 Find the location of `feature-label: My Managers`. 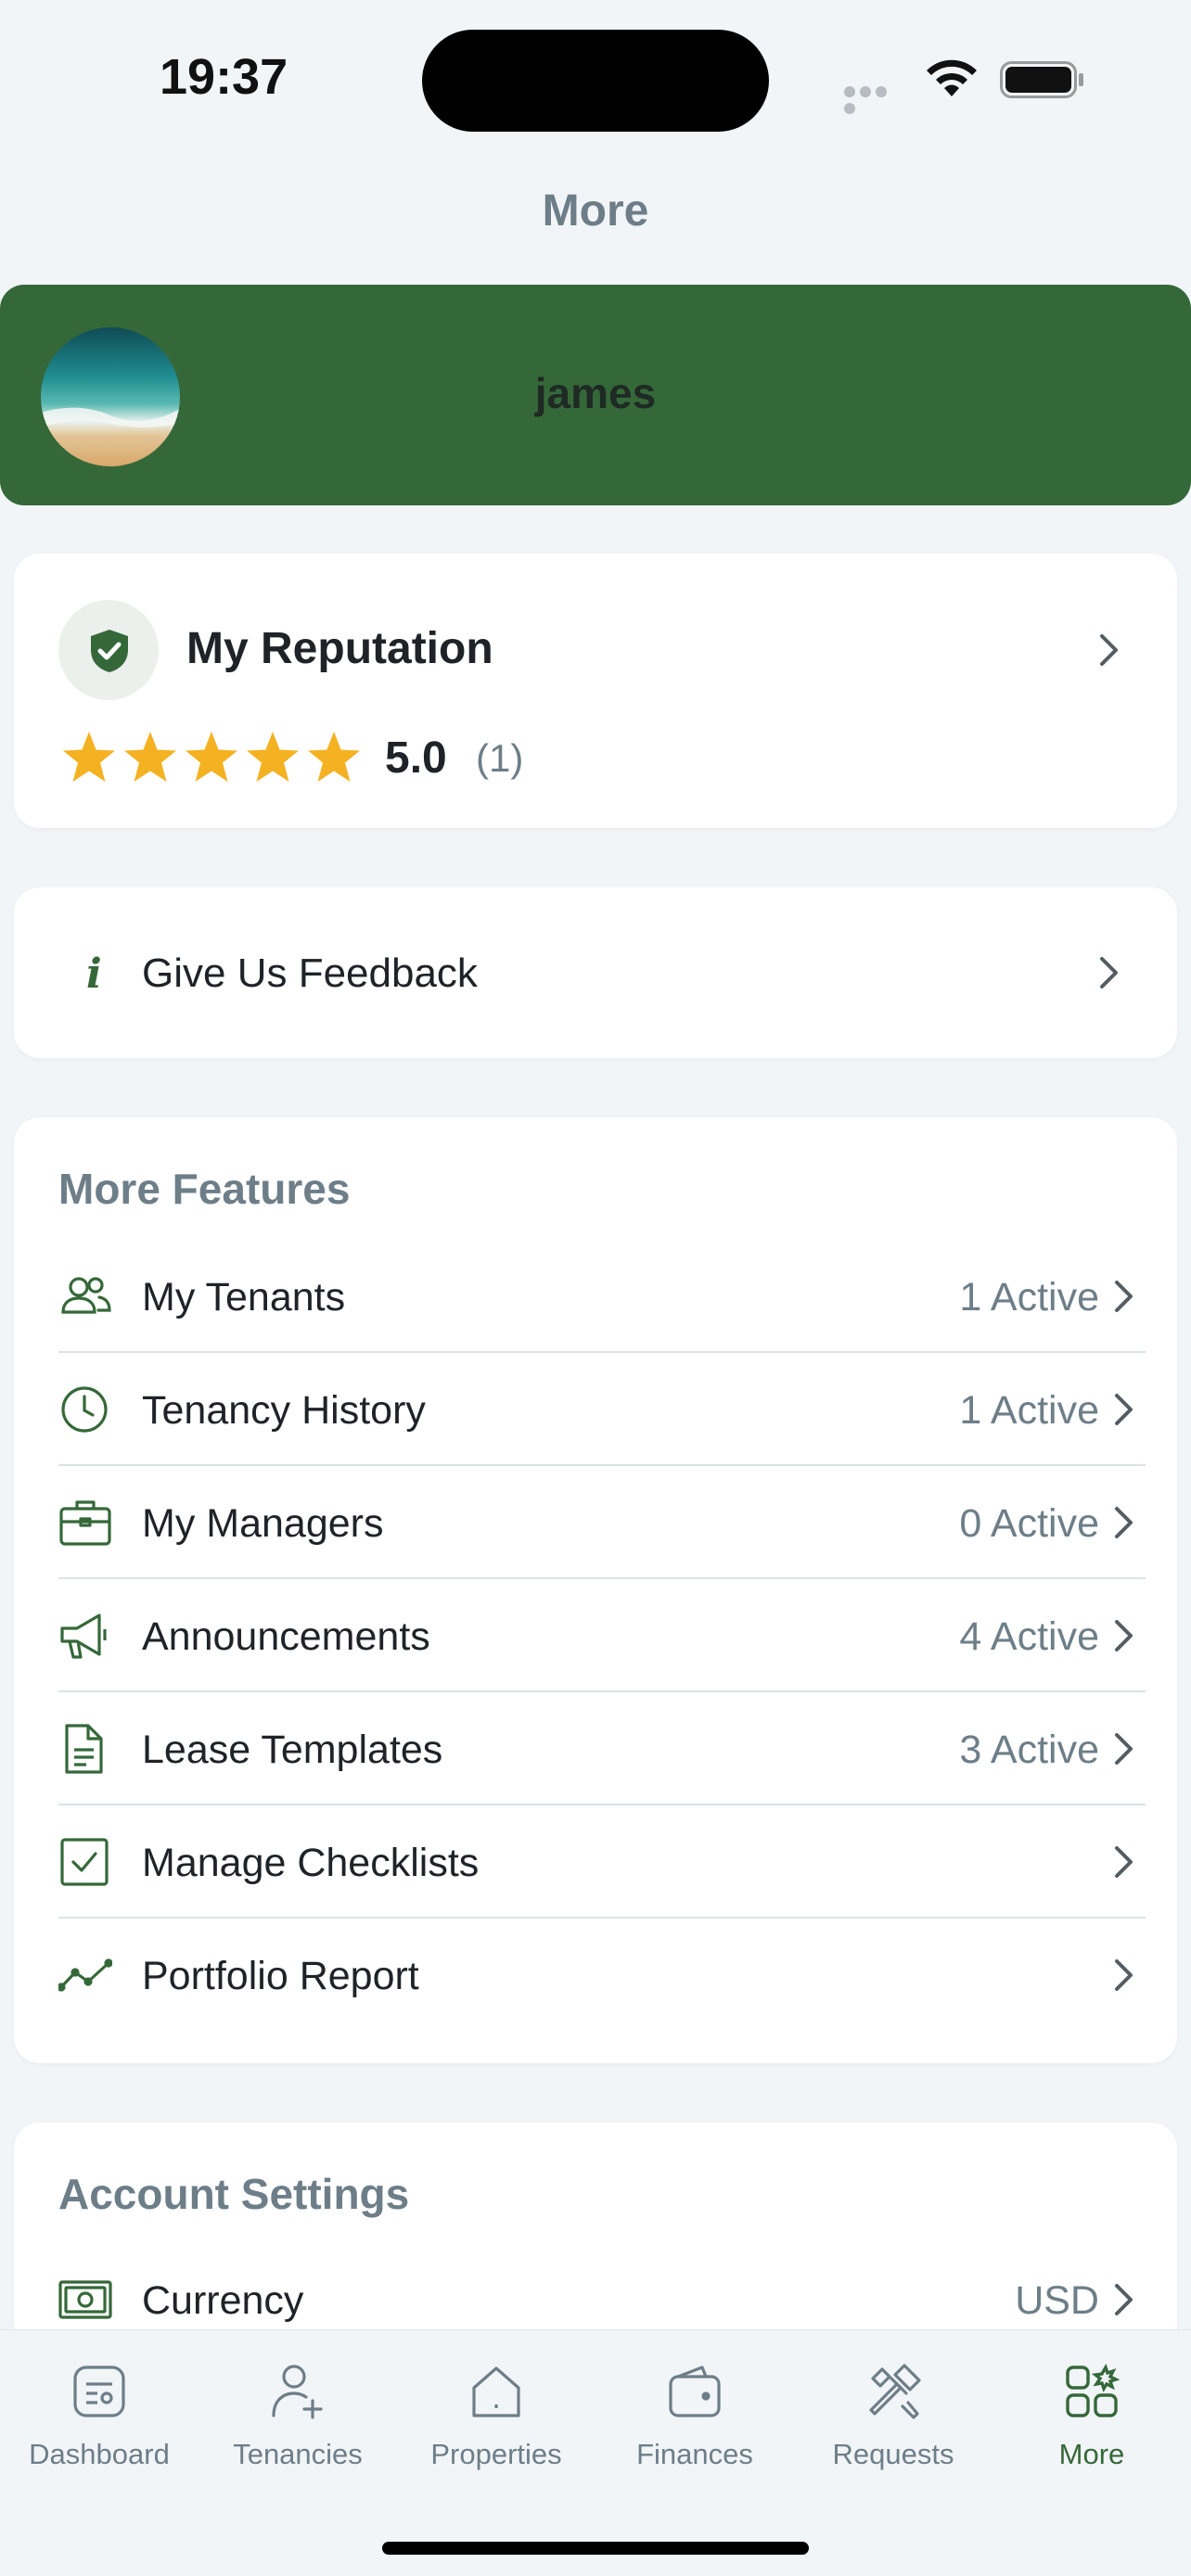

feature-label: My Managers is located at coordinates (263, 1524).